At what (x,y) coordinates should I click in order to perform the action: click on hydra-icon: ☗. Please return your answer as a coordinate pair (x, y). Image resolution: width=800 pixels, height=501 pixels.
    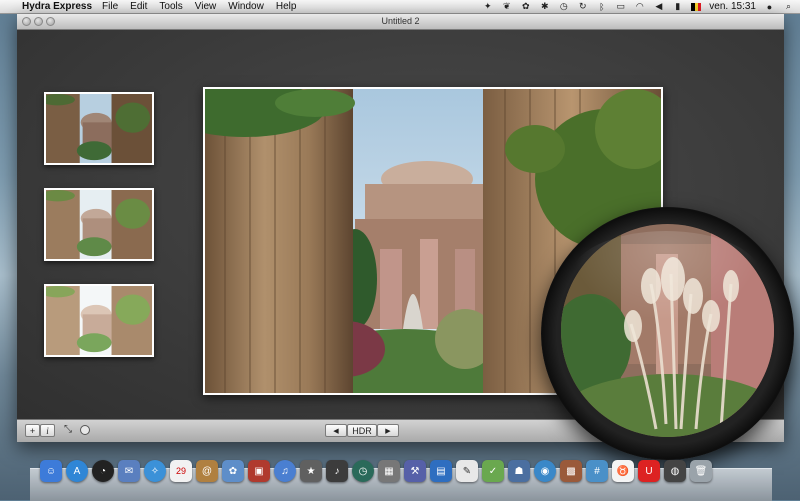
    Looking at the image, I should click on (519, 471).